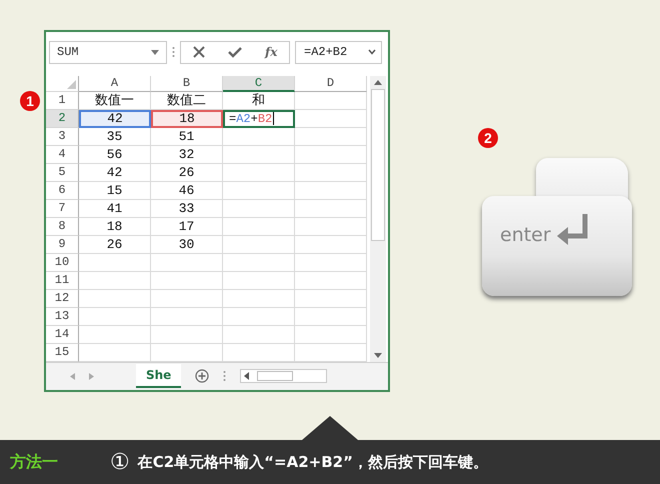 This screenshot has width=660, height=484. Describe the element at coordinates (62, 263) in the screenshot. I see `row-header: 10` at that location.